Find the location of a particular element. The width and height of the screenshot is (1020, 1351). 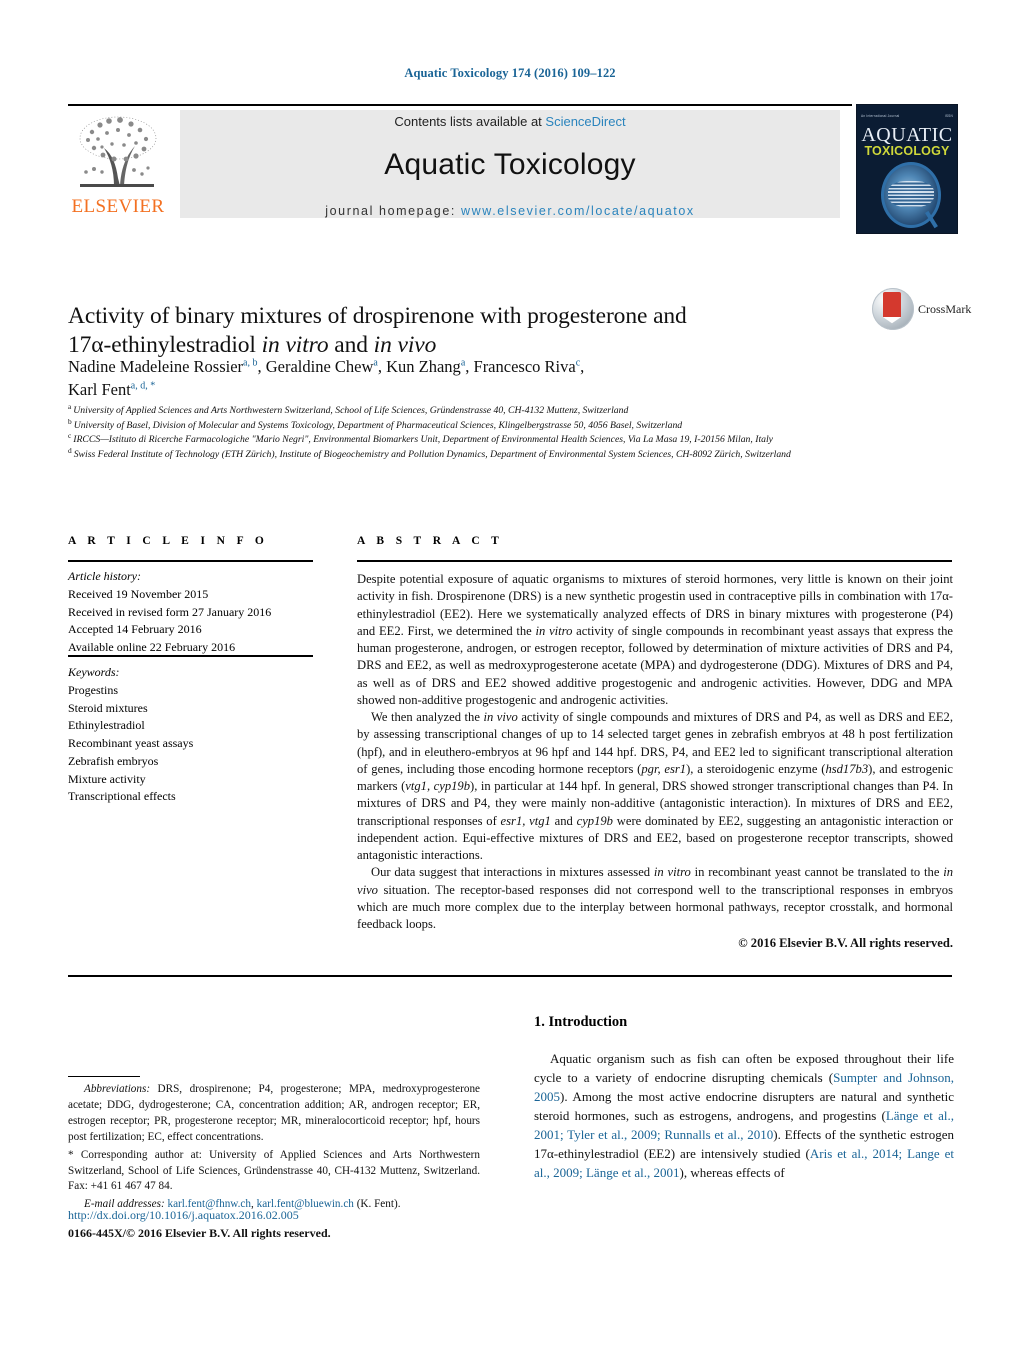

abstract-p2-italic-6: cyp19b is located at coordinates (594, 820).